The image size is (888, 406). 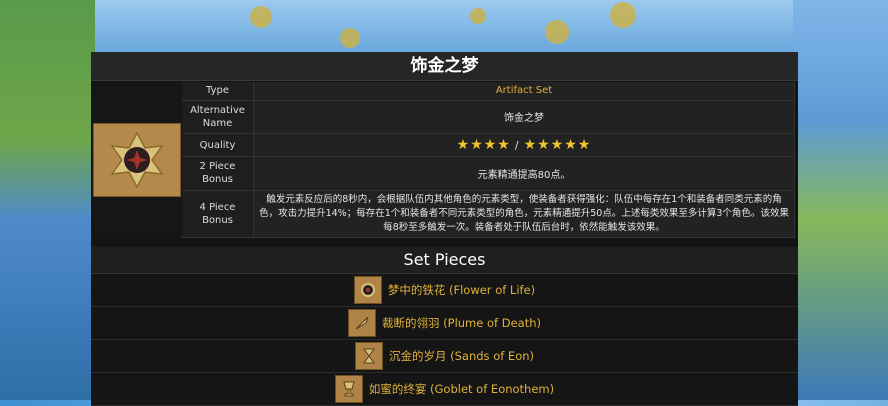 I want to click on type-value: Artifact Set, so click(x=524, y=91).